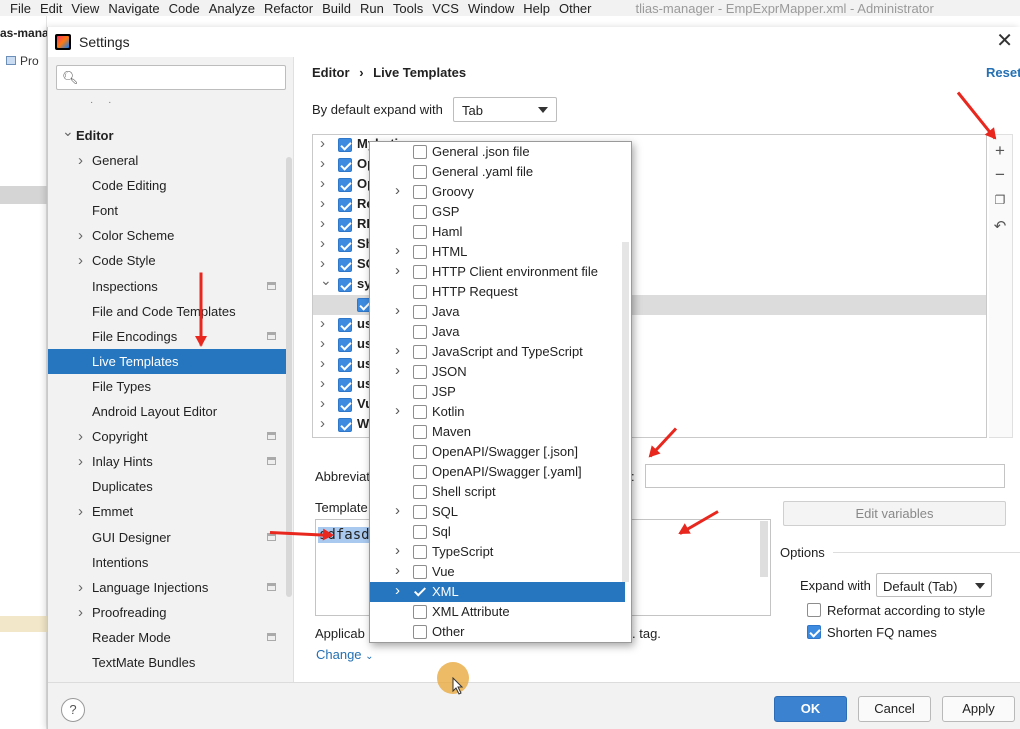 This screenshot has width=1020, height=729. Describe the element at coordinates (491, 8) in the screenshot. I see `menu-window: Window` at that location.